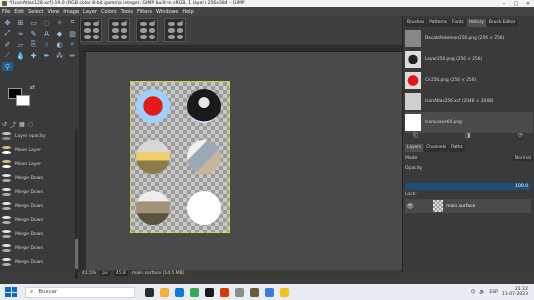 The image size is (534, 300). Describe the element at coordinates (30, 124) in the screenshot. I see `device-status-tab-icon: ◌` at that location.